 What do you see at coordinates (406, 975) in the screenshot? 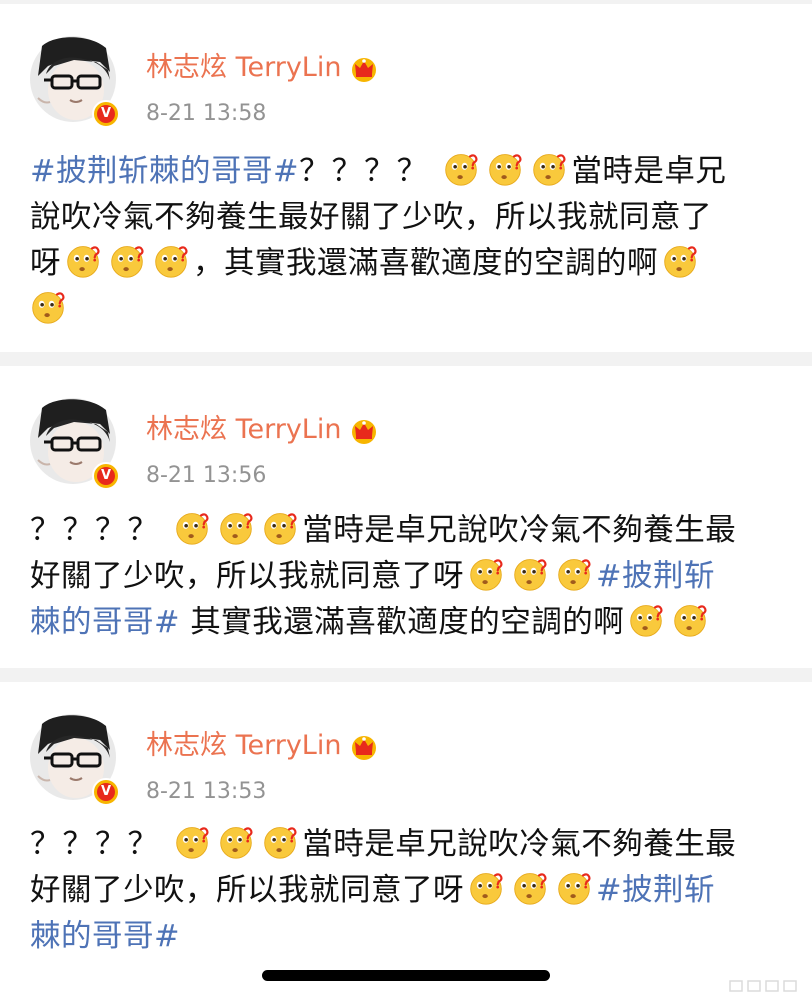
I see `home-indicator` at bounding box center [406, 975].